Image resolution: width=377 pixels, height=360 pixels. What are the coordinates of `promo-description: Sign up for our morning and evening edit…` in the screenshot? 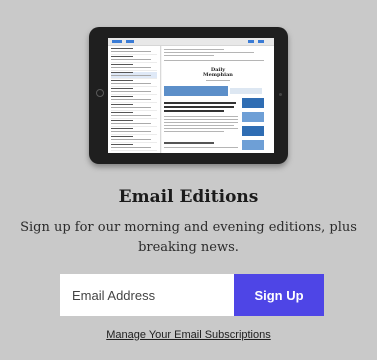 It's located at (188, 237).